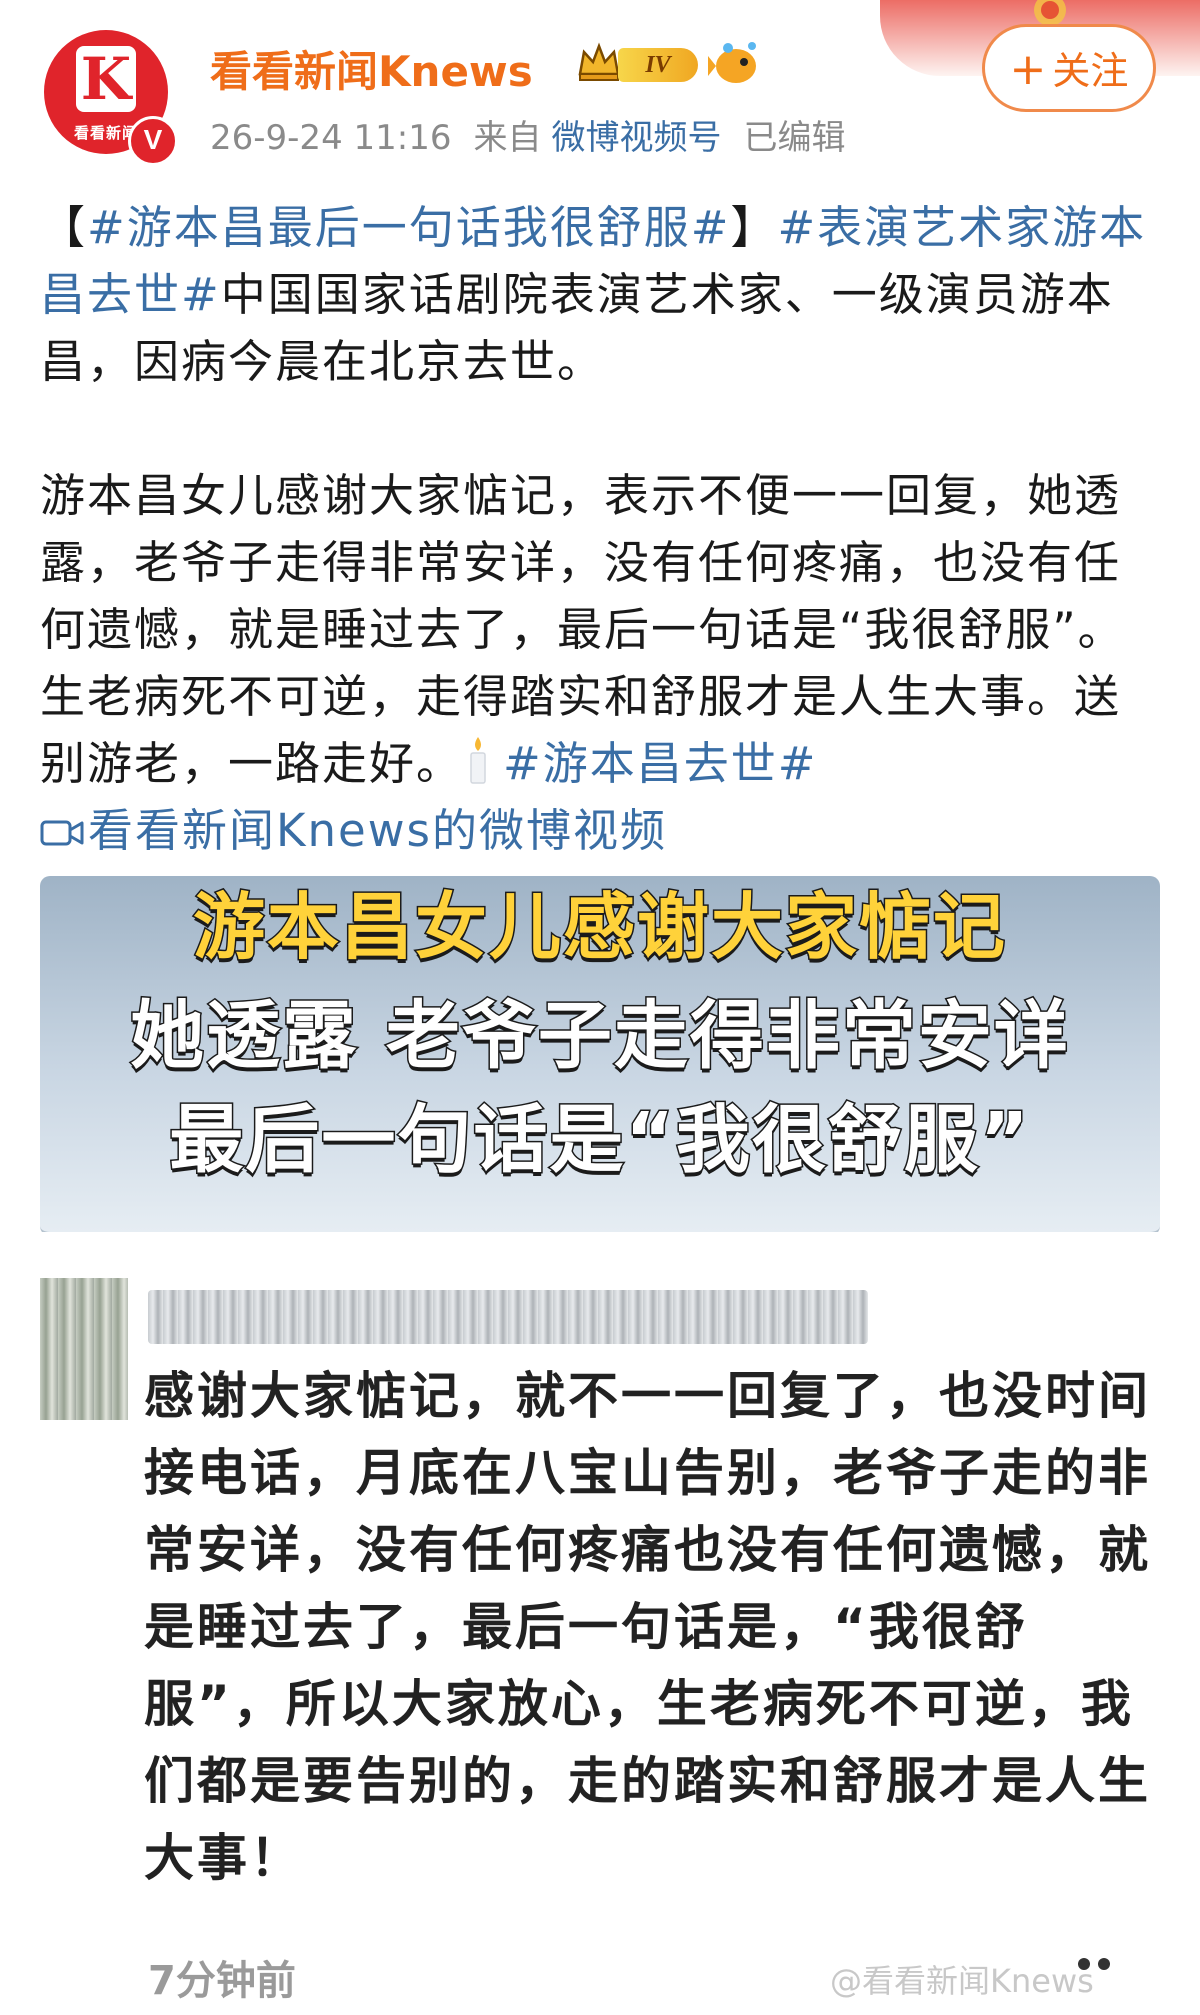 The width and height of the screenshot is (1200, 2015). I want to click on candle-icon, so click(478, 760).